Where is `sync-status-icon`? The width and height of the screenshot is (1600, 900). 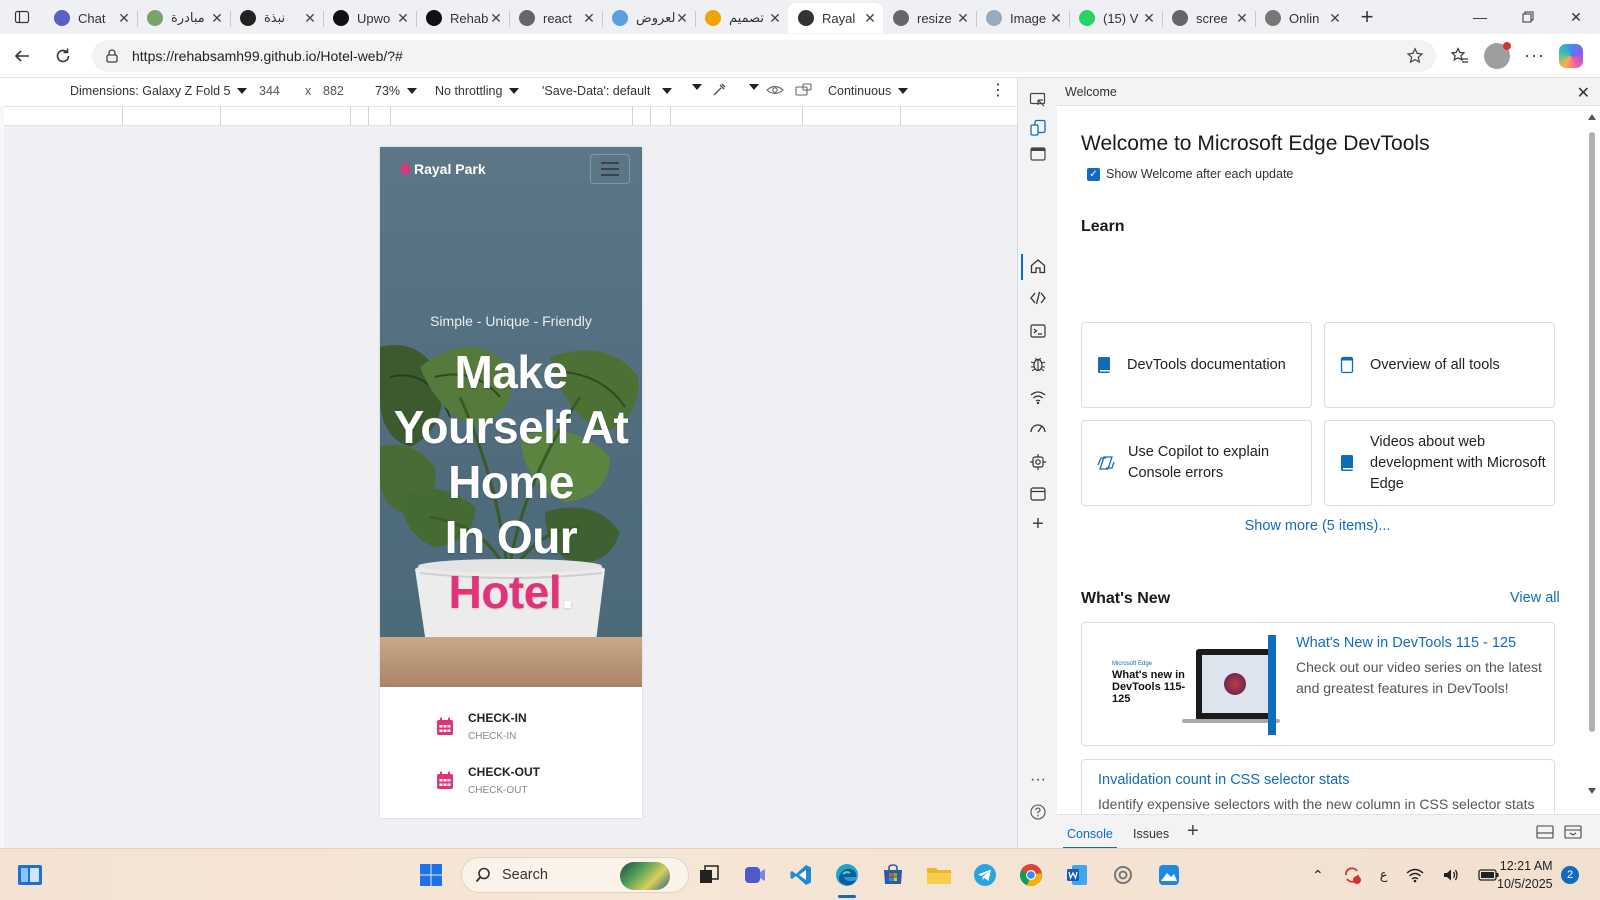
sync-status-icon is located at coordinates (1352, 875).